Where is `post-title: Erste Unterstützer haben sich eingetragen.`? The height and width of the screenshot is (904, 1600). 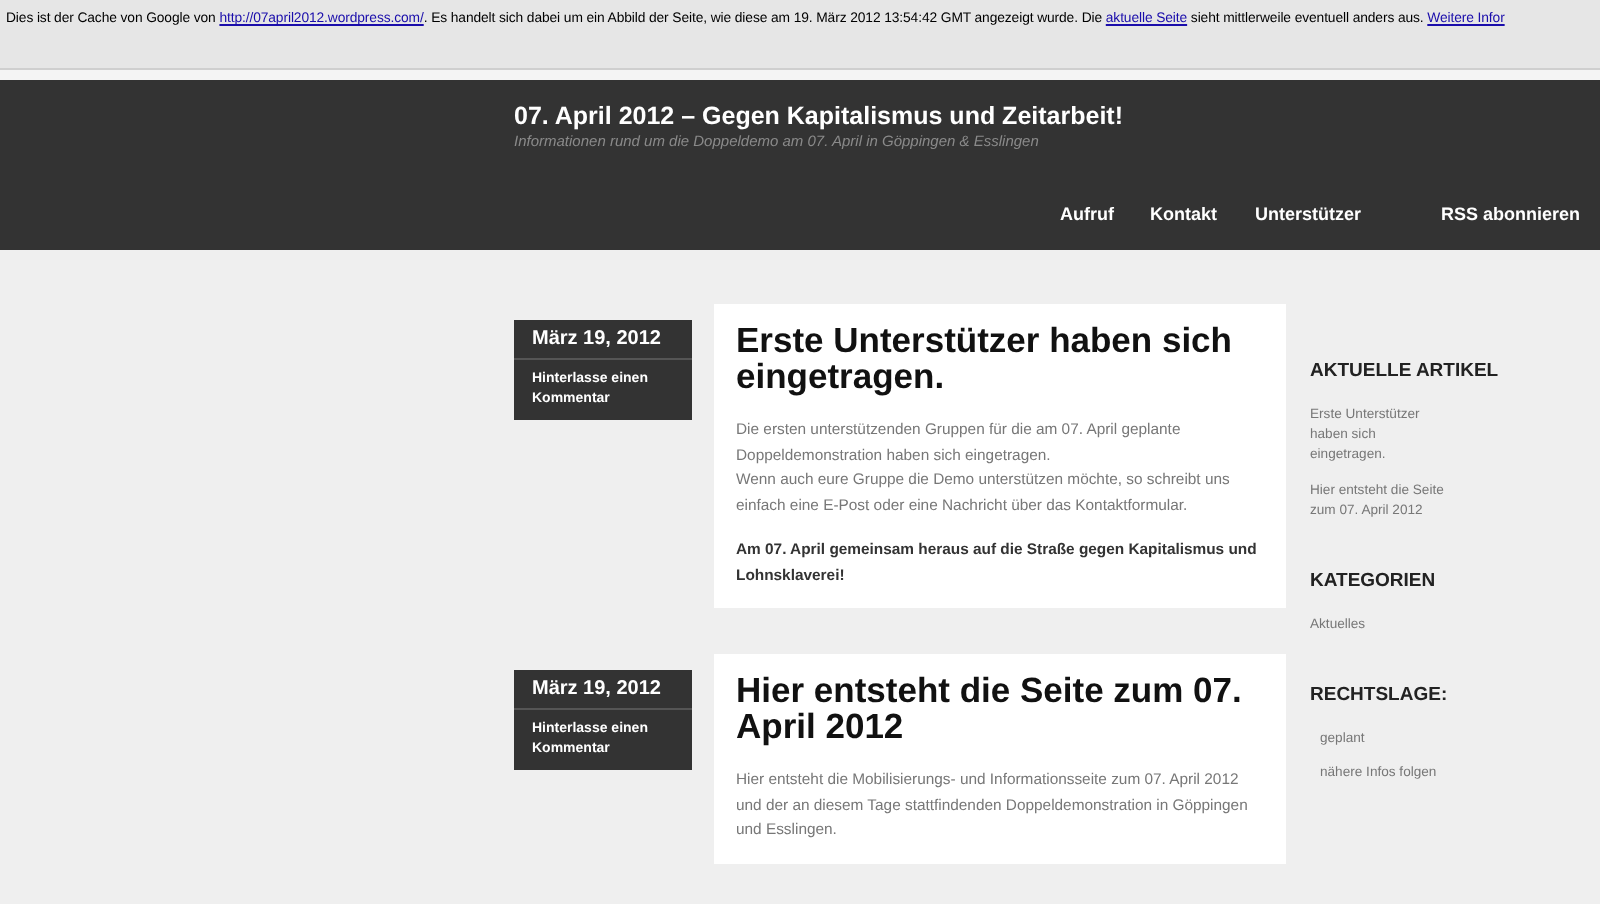
post-title: Erste Unterstützer haben sich eingetragen. is located at coordinates (985, 358).